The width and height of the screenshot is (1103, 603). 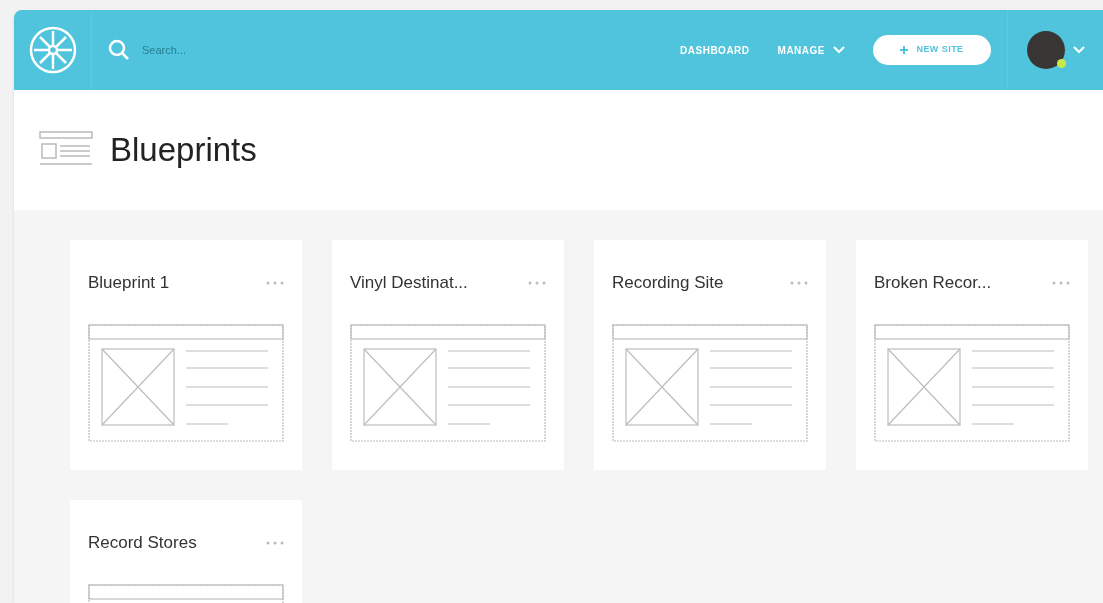 I want to click on blueprint-card: Recording Site, so click(x=710, y=355).